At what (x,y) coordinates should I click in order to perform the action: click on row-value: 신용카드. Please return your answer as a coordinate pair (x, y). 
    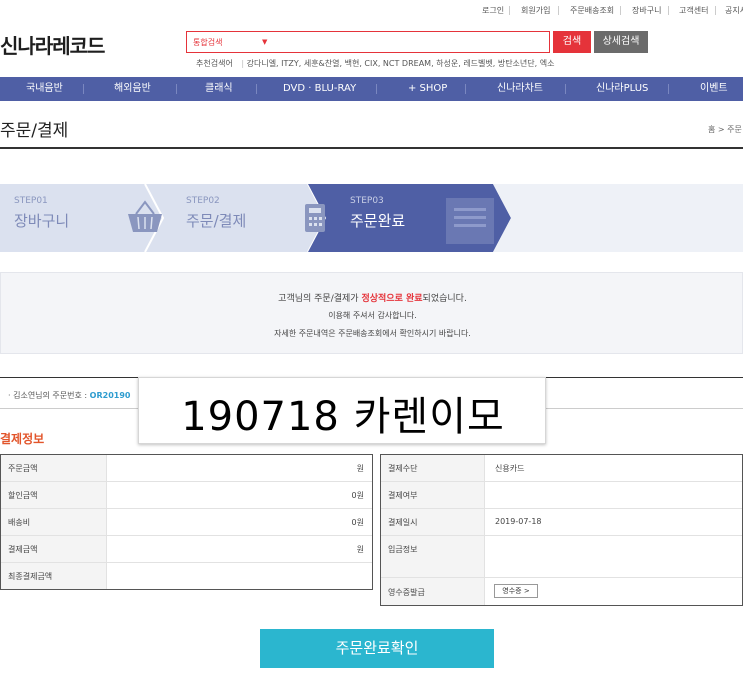
    Looking at the image, I should click on (510, 468).